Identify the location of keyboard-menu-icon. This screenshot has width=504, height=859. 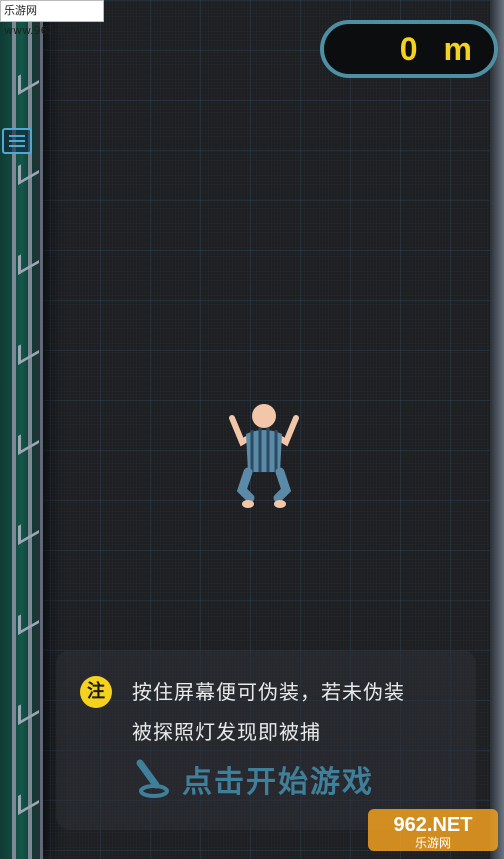
(17, 141).